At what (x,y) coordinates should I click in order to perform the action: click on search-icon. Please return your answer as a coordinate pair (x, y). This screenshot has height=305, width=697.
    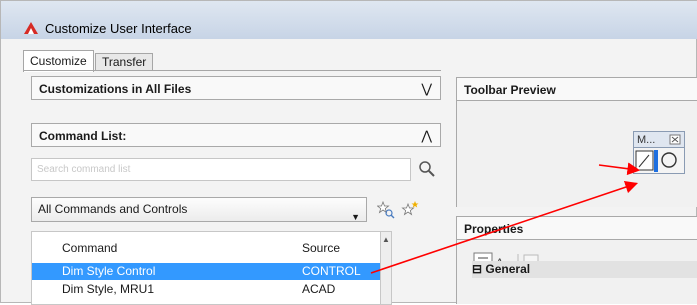
    Looking at the image, I should click on (427, 169).